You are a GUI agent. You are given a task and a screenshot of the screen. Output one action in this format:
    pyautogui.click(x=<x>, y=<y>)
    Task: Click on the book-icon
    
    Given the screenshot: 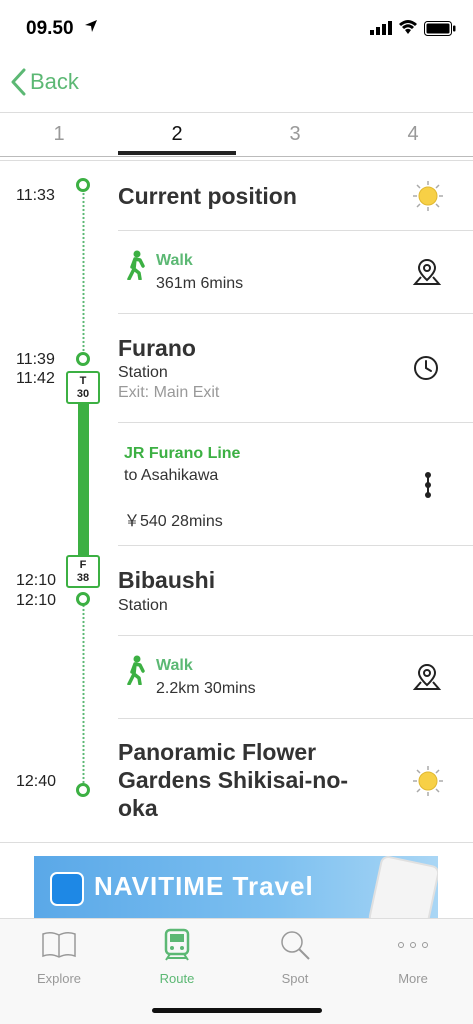 What is the action you would take?
    pyautogui.click(x=59, y=944)
    